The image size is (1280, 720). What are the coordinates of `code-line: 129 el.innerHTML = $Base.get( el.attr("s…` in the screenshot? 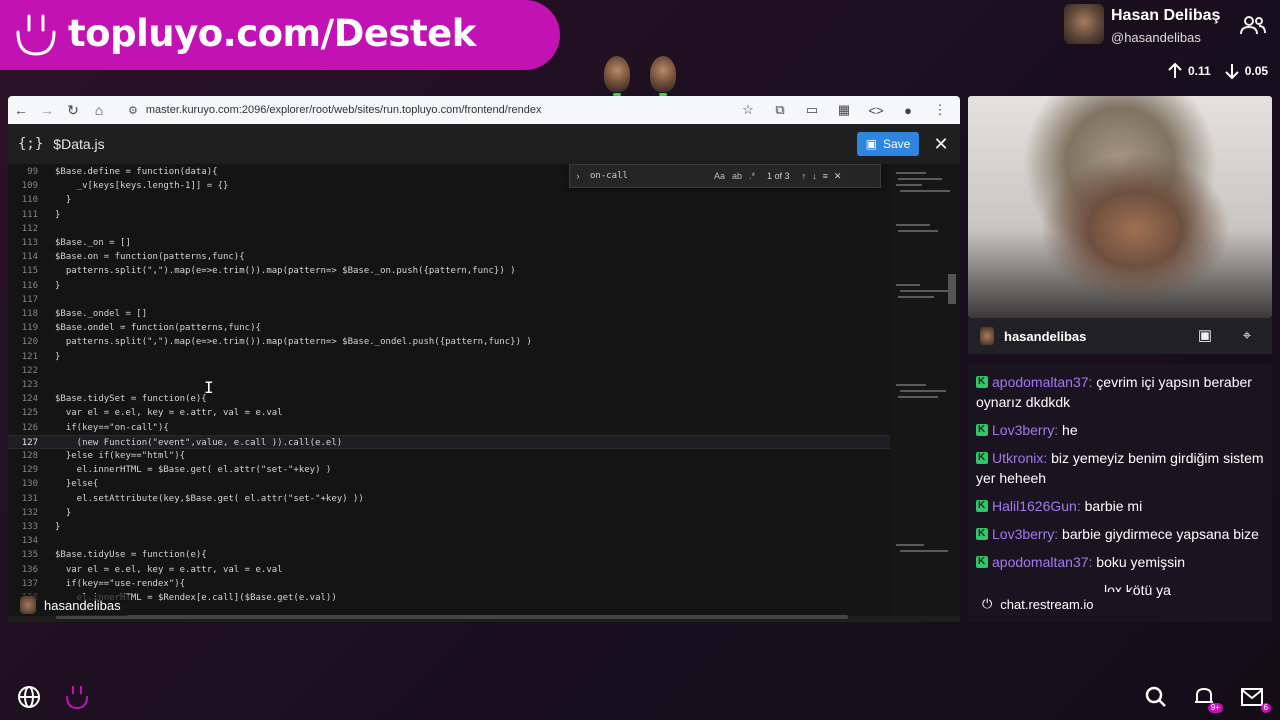 It's located at (449, 470).